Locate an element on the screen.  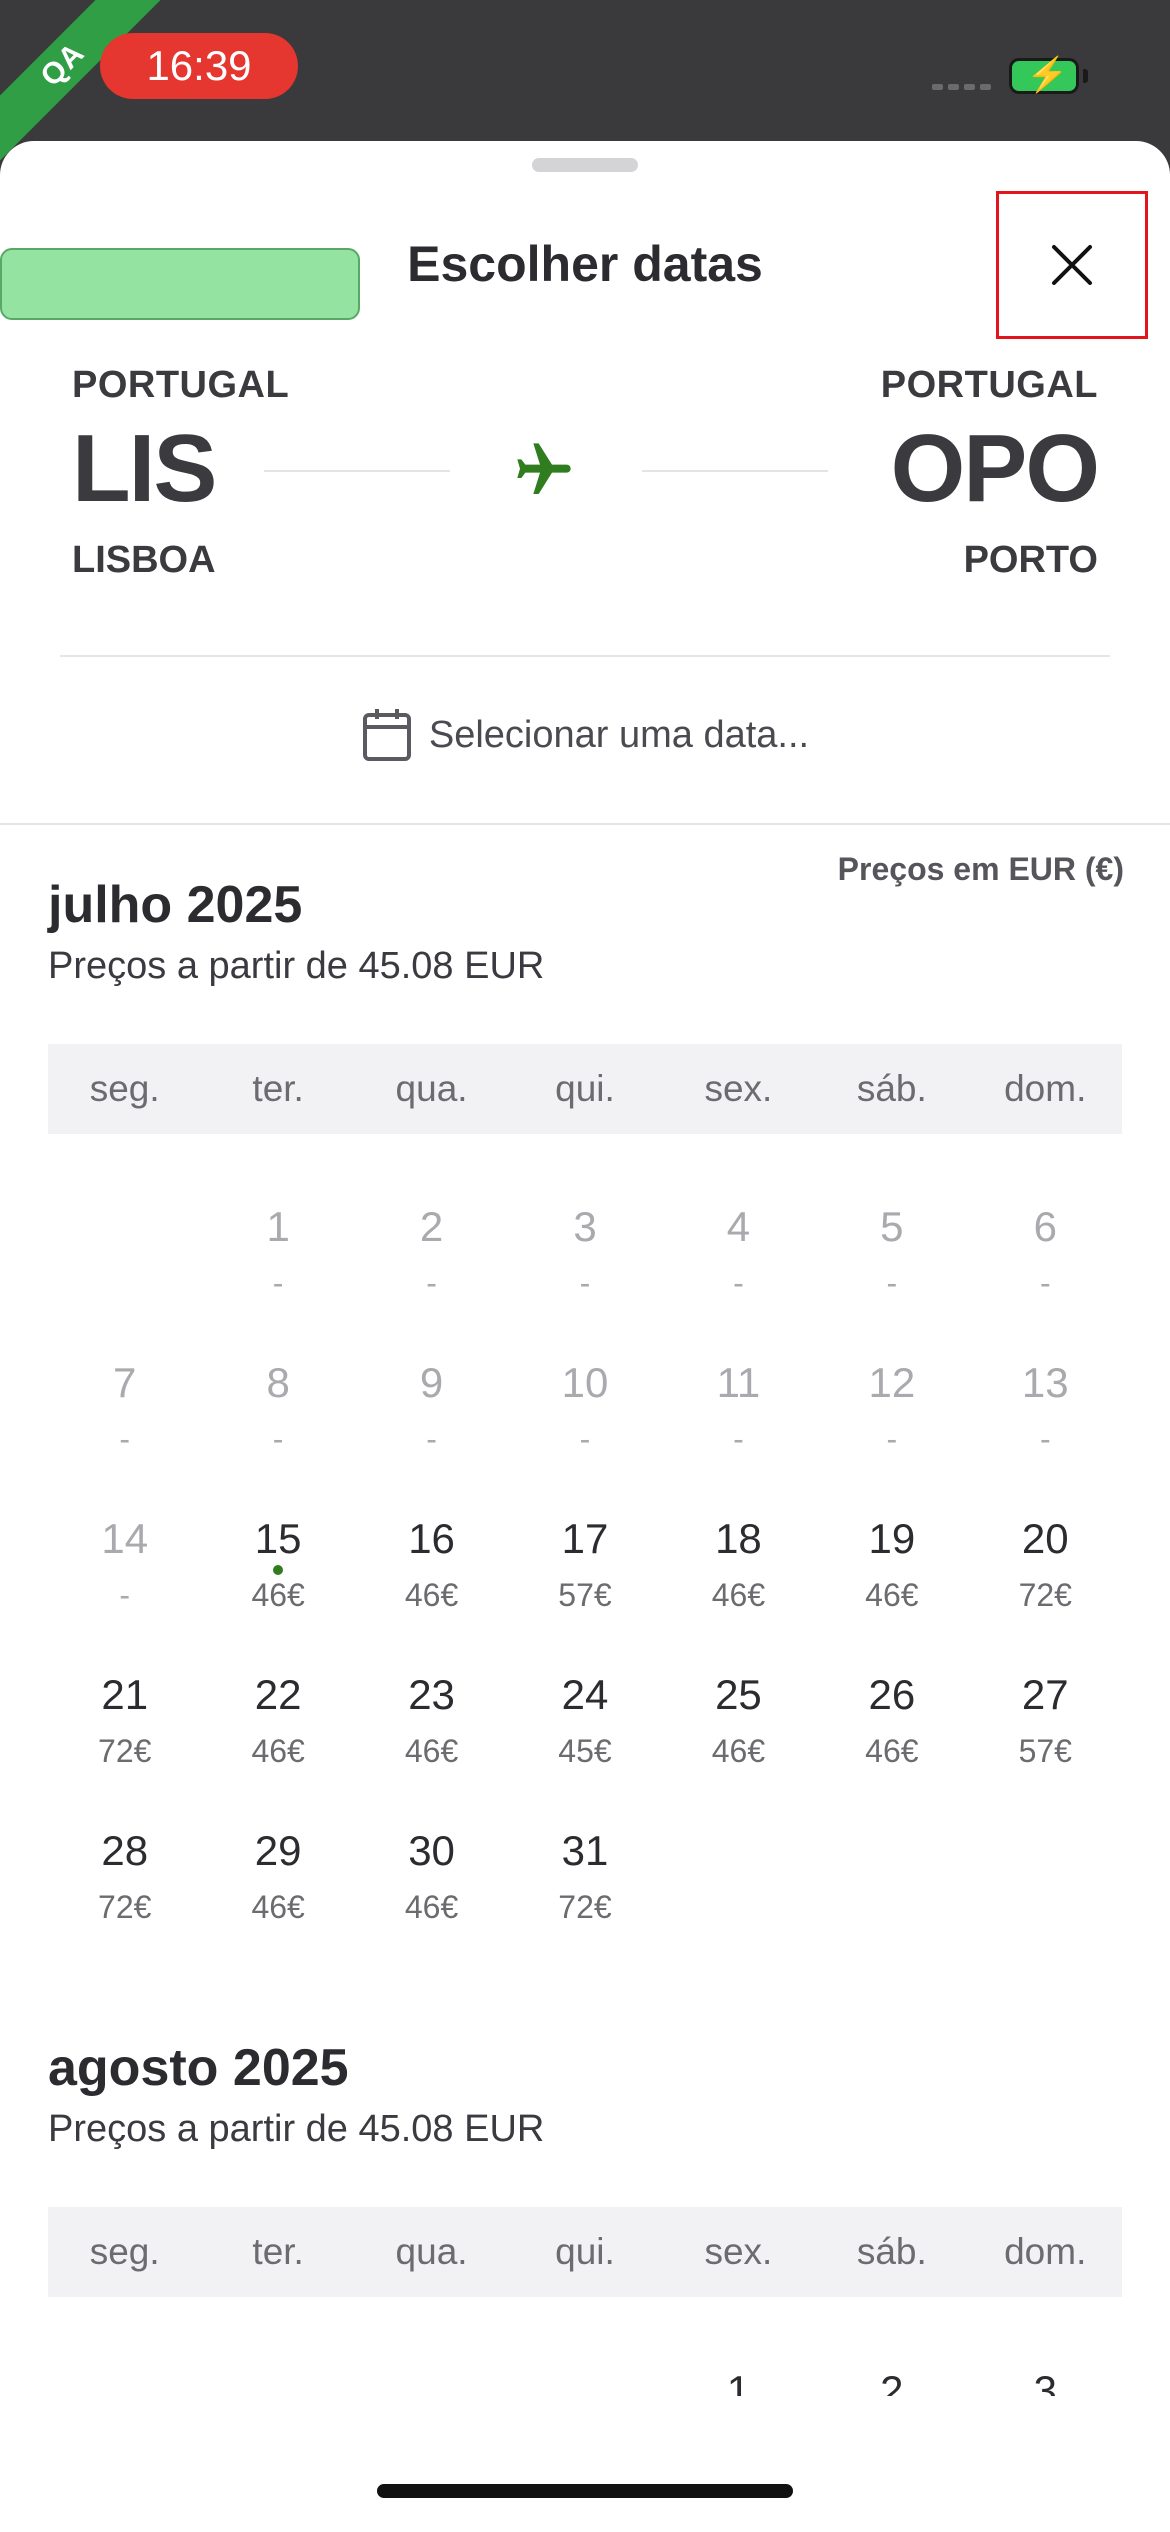
calendar-day: 24 45€ is located at coordinates (584, 1737).